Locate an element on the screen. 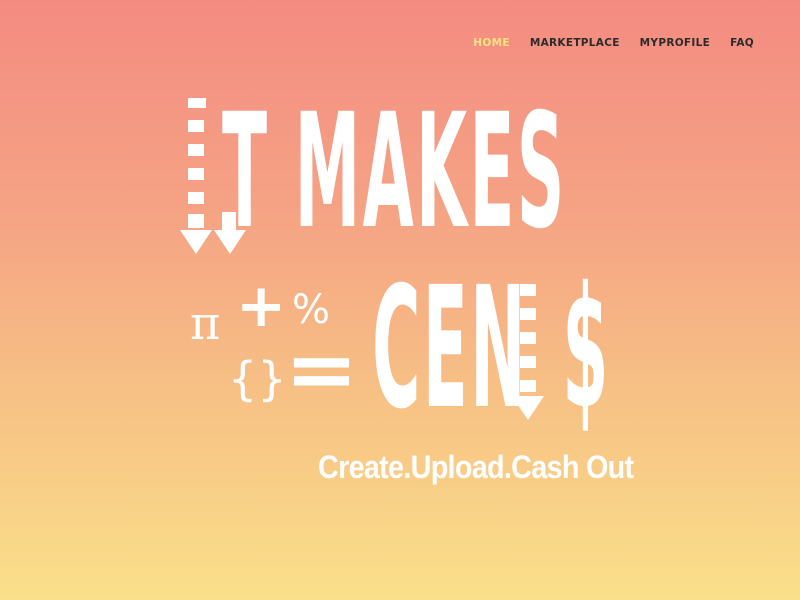 This screenshot has height=600, width=800. plus-symbol: + is located at coordinates (261, 306).